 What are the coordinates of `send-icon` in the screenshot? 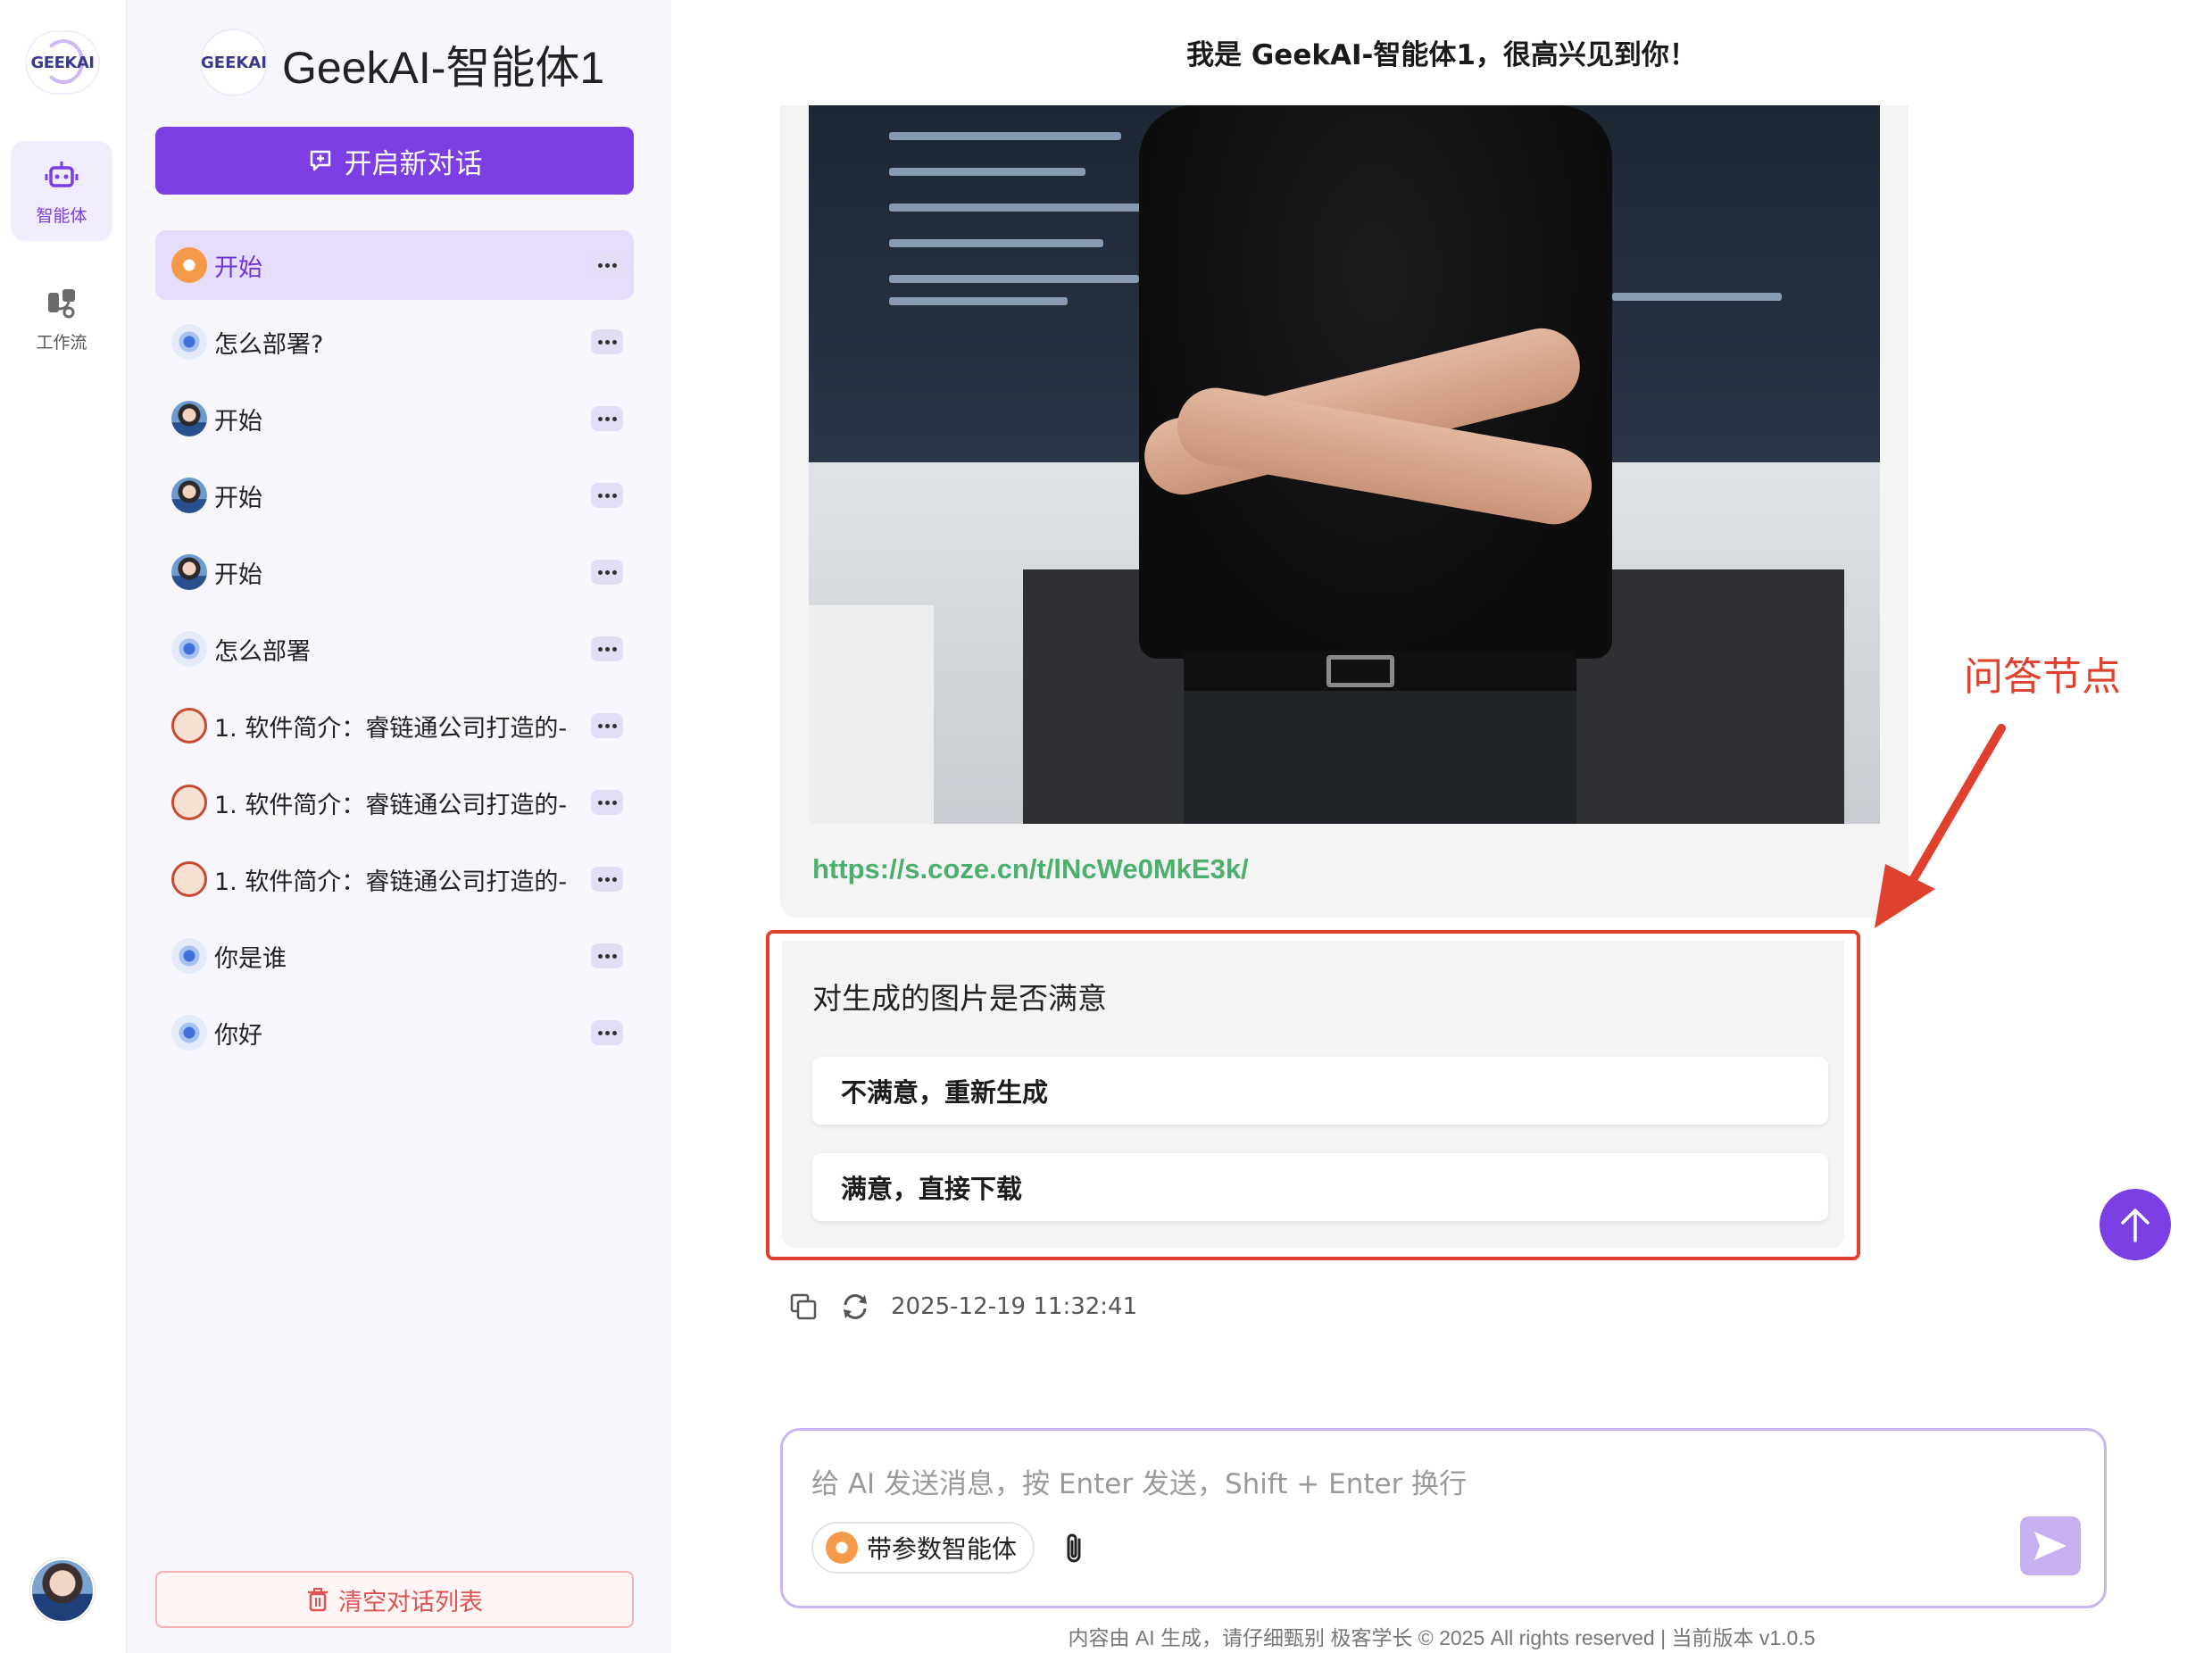 It's located at (2050, 1546).